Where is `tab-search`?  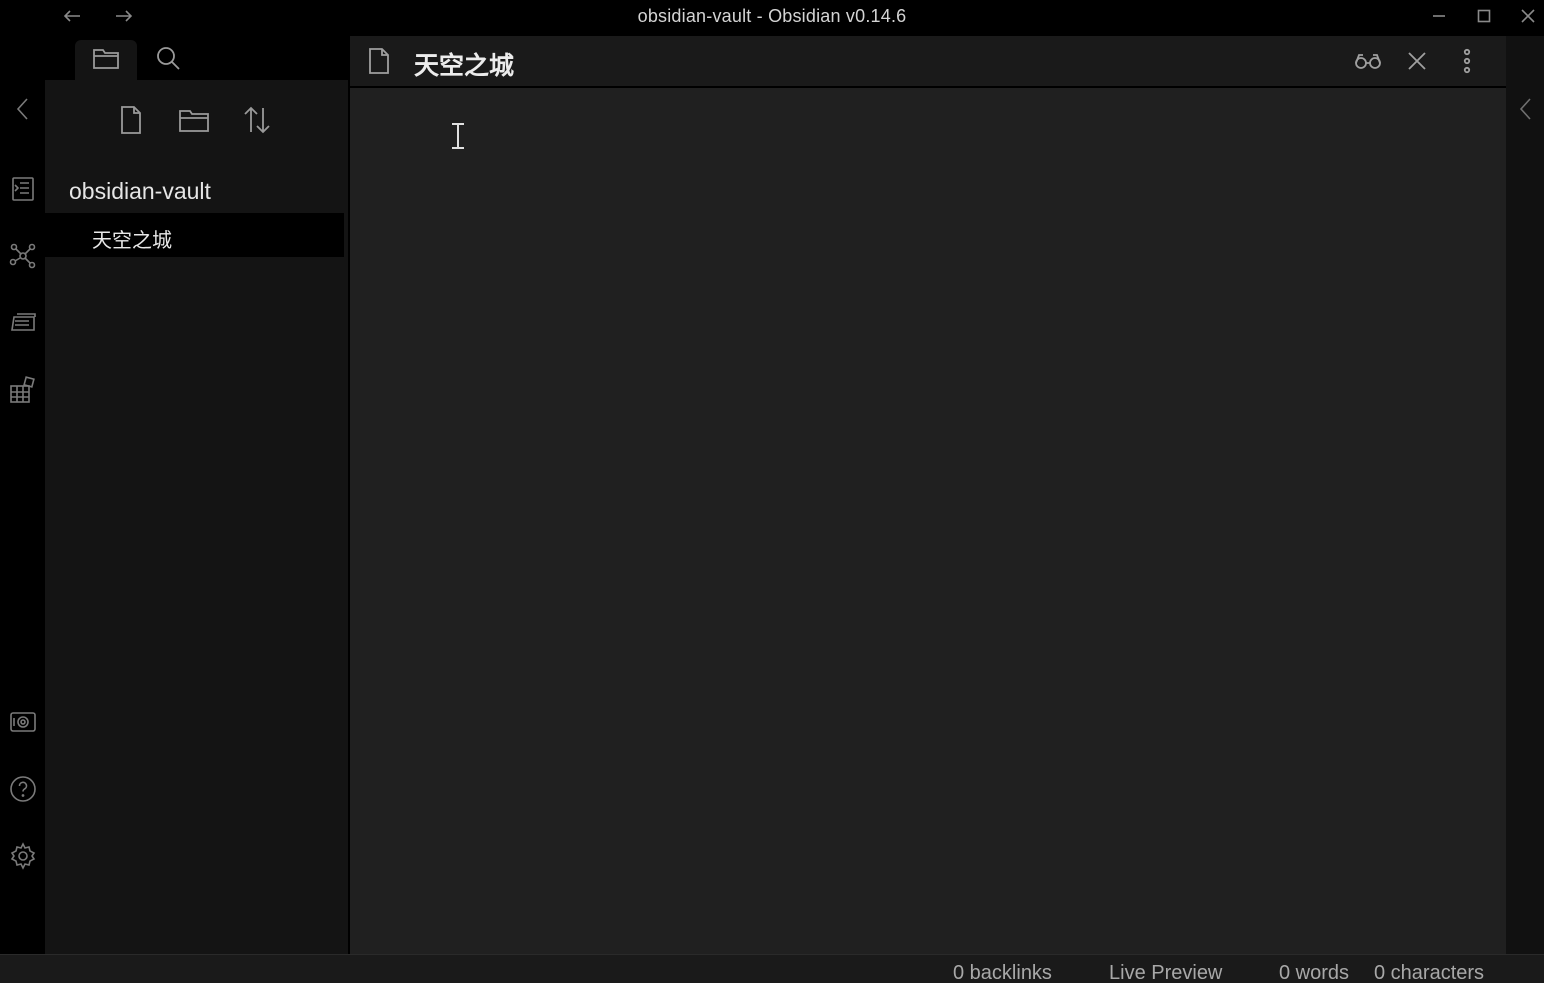
tab-search is located at coordinates (168, 60).